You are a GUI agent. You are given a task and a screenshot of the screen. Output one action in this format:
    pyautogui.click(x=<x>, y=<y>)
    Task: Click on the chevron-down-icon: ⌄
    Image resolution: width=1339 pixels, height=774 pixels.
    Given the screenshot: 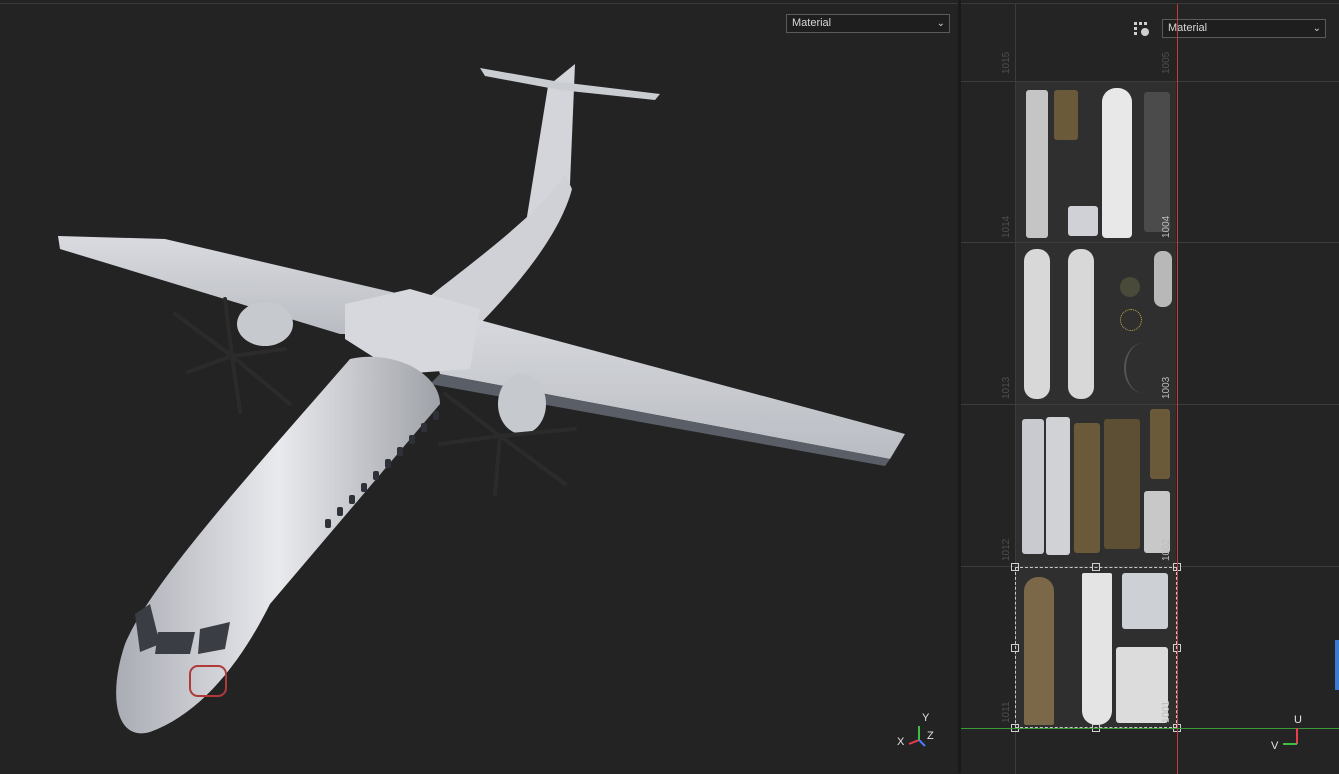 What is the action you would take?
    pyautogui.click(x=1316, y=28)
    